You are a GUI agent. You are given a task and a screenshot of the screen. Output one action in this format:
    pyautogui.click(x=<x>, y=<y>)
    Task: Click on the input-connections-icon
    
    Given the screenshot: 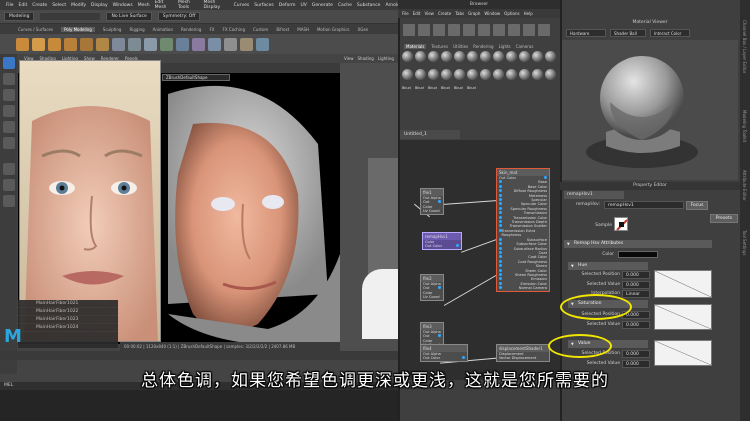 What is the action you would take?
    pyautogui.click(x=469, y=30)
    